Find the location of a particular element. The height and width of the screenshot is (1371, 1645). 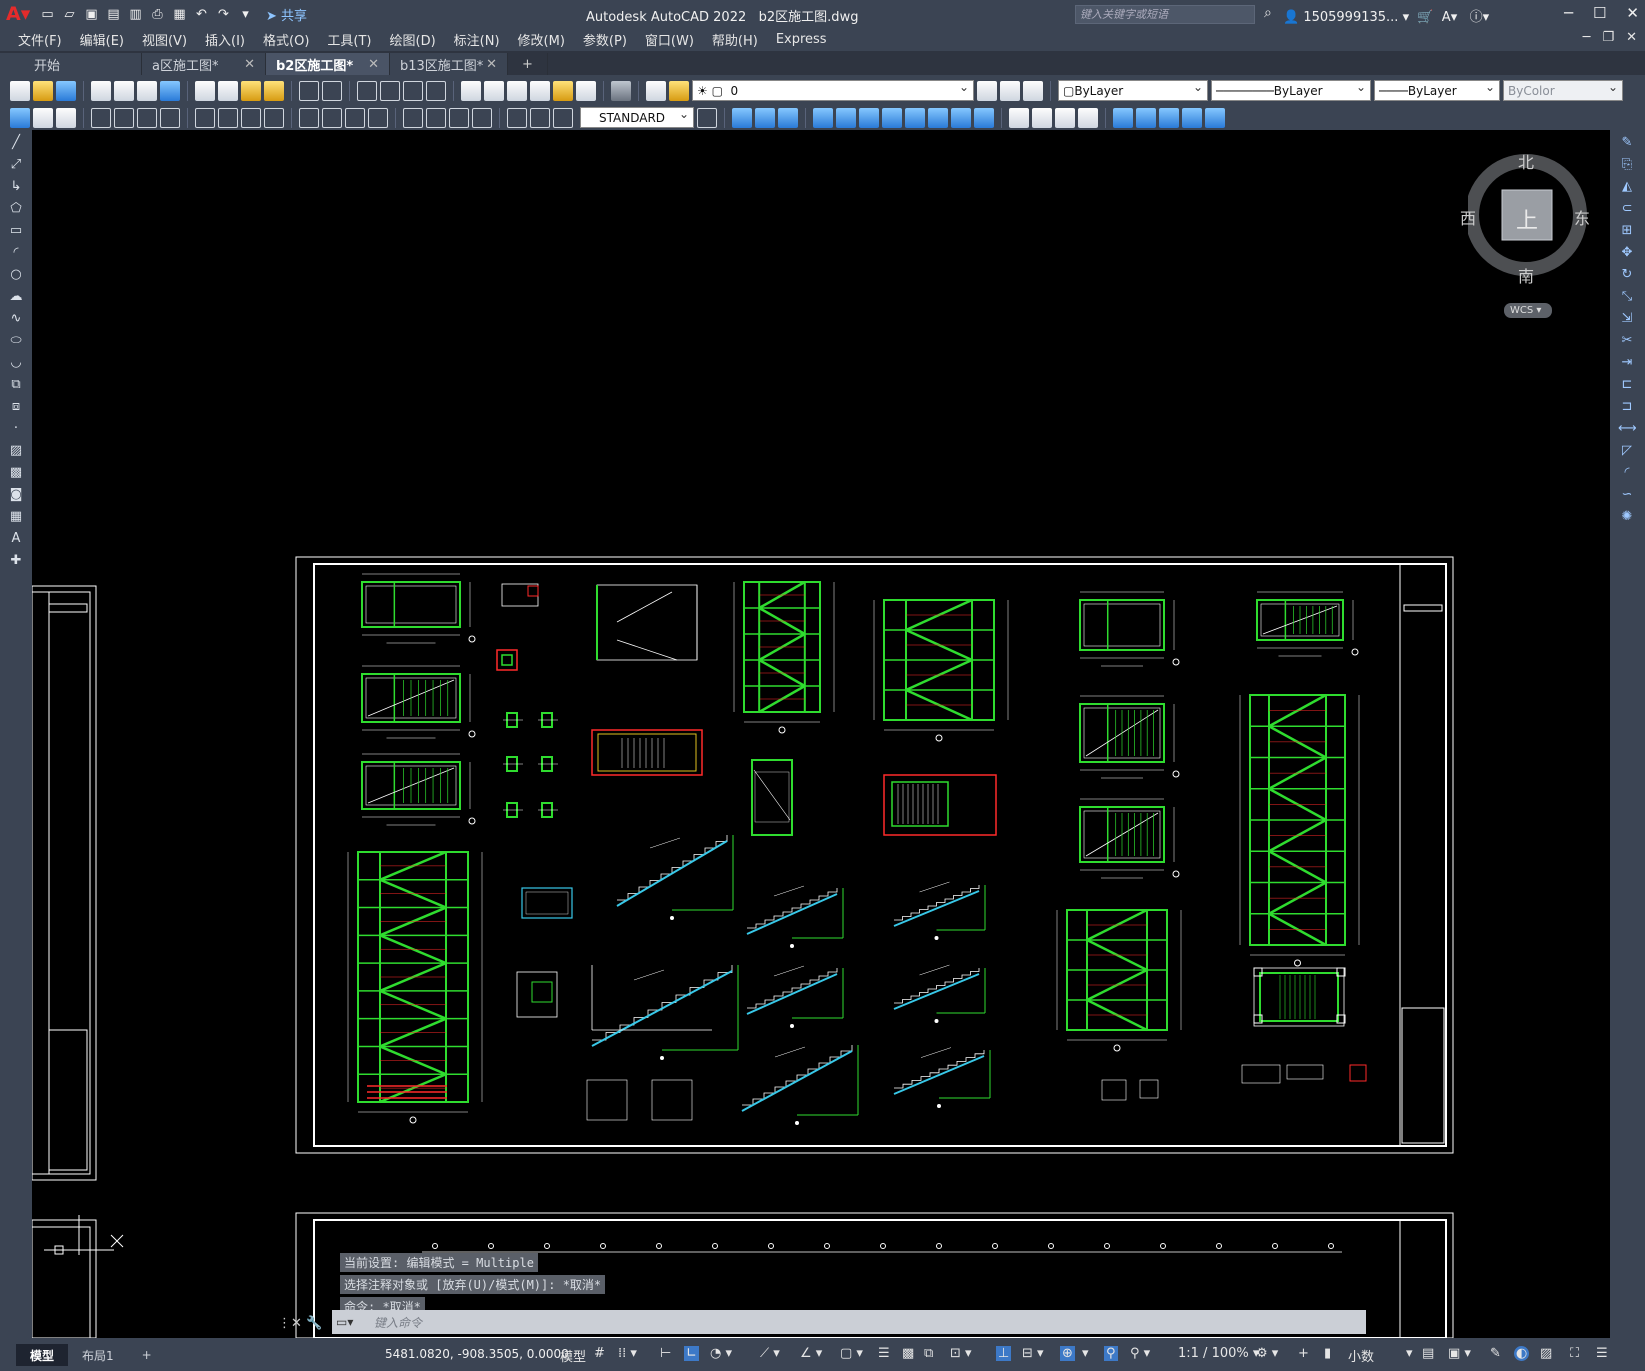

ellipse-icon: ⬭ is located at coordinates (16, 341).